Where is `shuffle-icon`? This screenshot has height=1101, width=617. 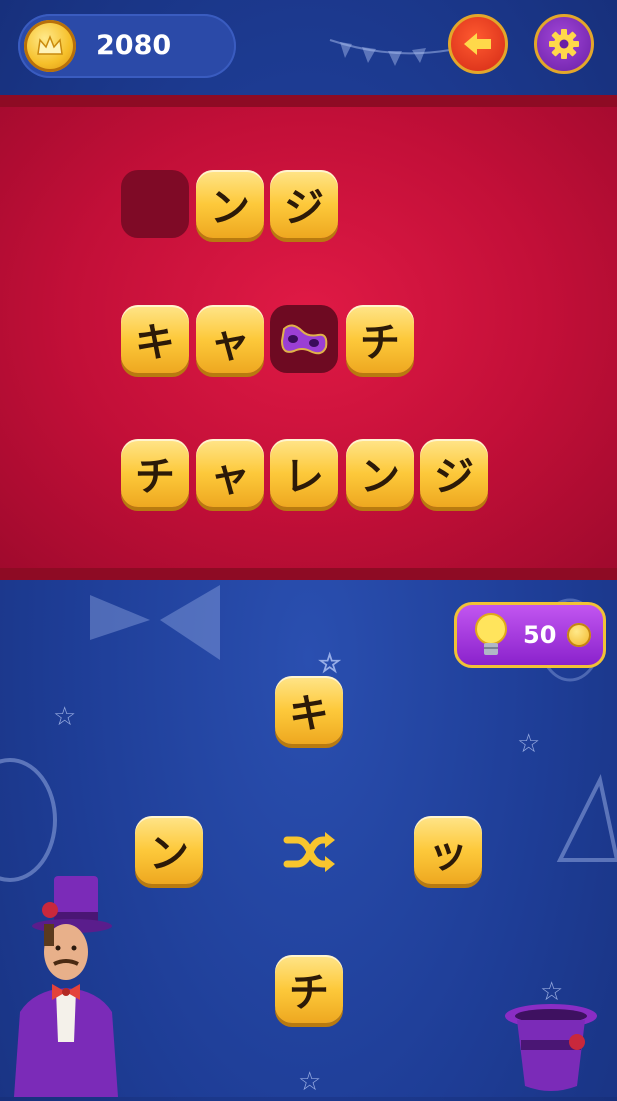 shuffle-icon is located at coordinates (309, 852).